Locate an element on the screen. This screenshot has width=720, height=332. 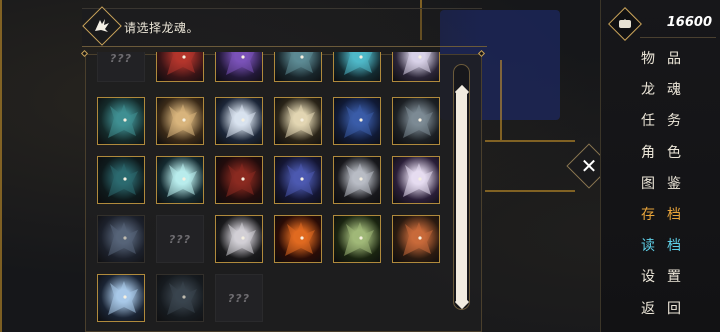
menu-item-back: 返回 is located at coordinates (661, 308).